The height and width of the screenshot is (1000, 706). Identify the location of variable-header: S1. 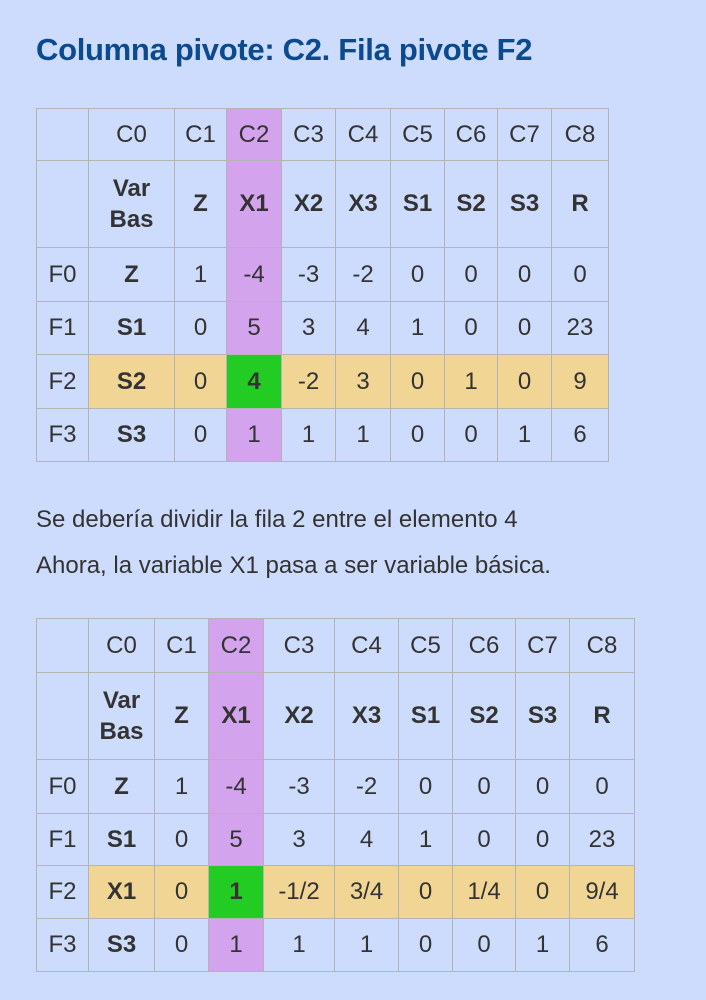
(425, 716).